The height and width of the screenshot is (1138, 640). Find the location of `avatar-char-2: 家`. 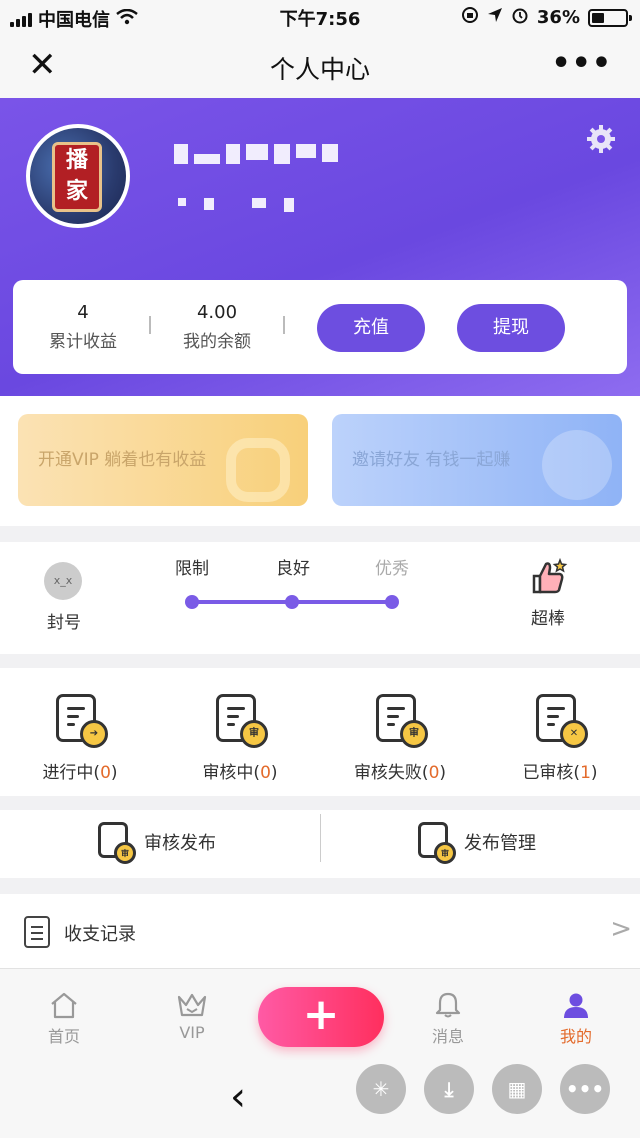

avatar-char-2: 家 is located at coordinates (76, 191).